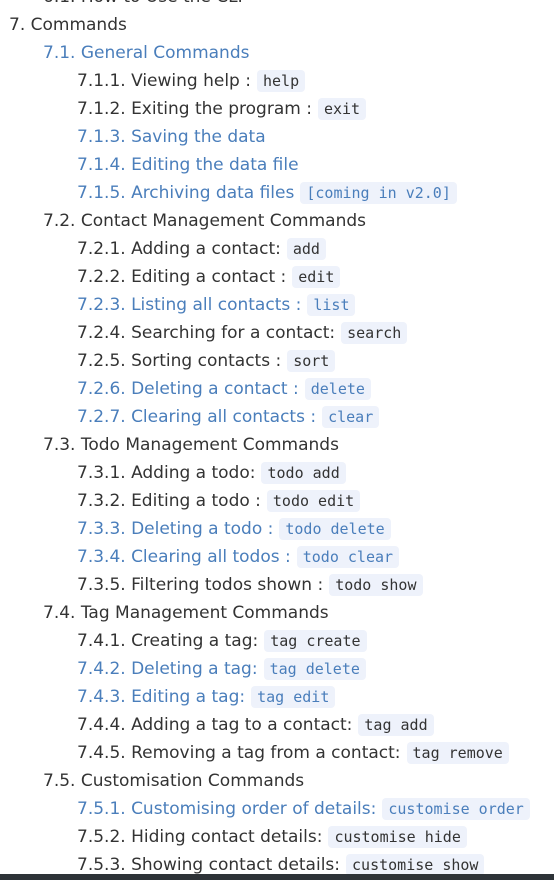 The width and height of the screenshot is (554, 880). Describe the element at coordinates (191, 445) in the screenshot. I see `toc-item-label: 7.3. Todo Management Commands` at that location.